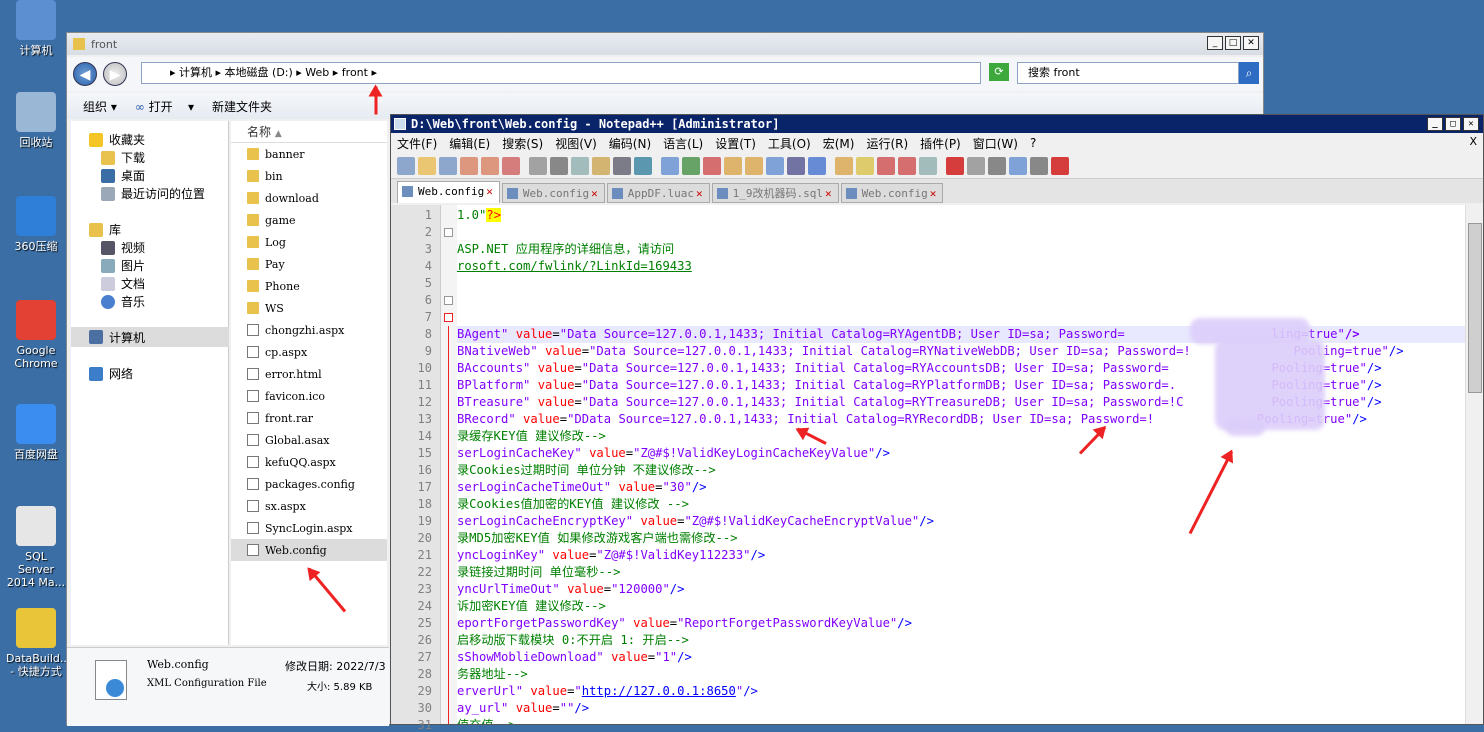  Describe the element at coordinates (36, 120) in the screenshot. I see `desktop-shortcut: 回收站` at that location.